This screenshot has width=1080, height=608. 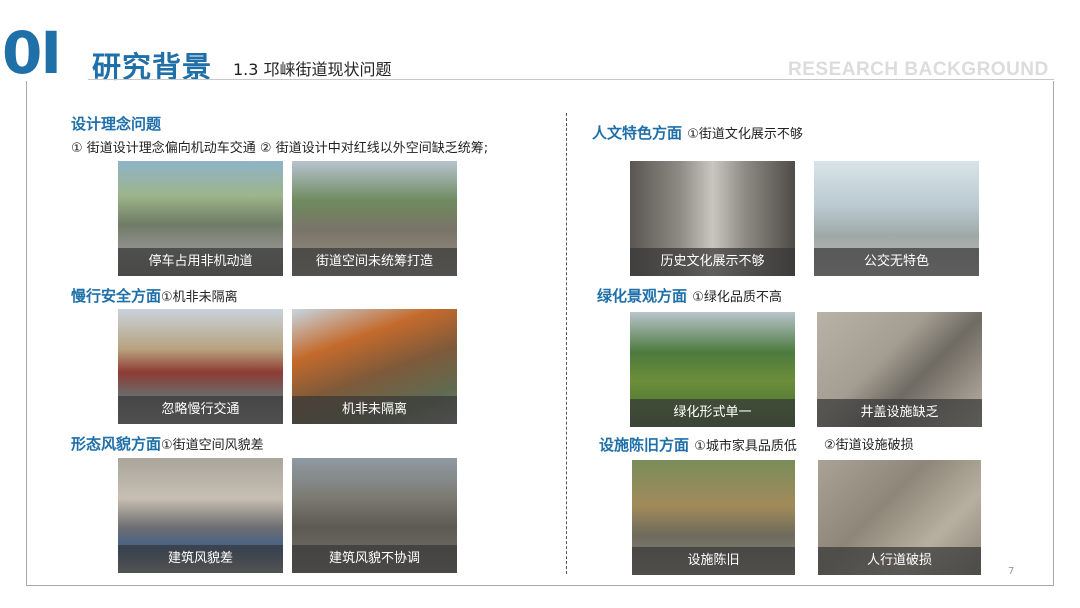 I want to click on photo-street-space: 街道空间未统筹打造, so click(x=374, y=218).